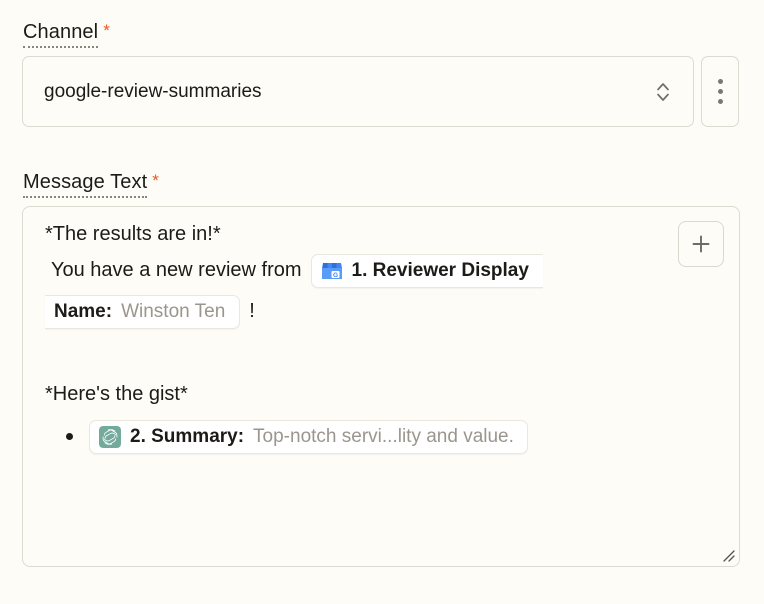 The height and width of the screenshot is (604, 764). Describe the element at coordinates (720, 101) in the screenshot. I see `kebab-menu-icon-dot3` at that location.